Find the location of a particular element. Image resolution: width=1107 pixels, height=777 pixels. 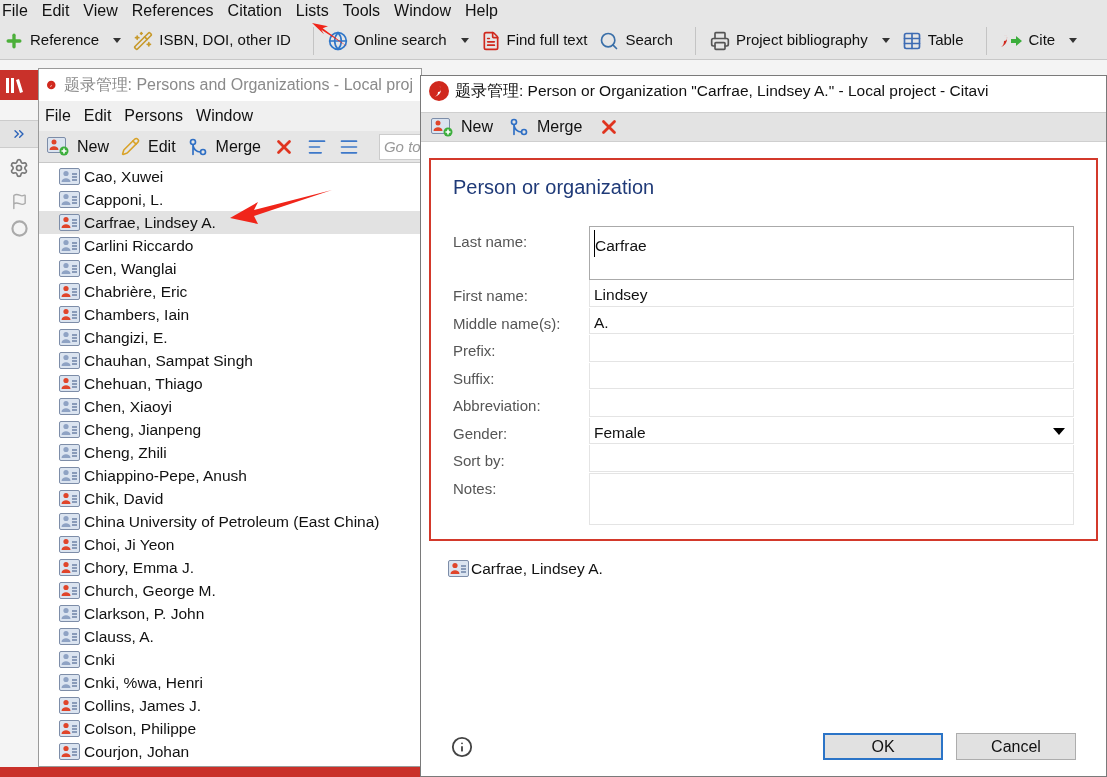

person-list-item: Colson, Philippe is located at coordinates (230, 728).